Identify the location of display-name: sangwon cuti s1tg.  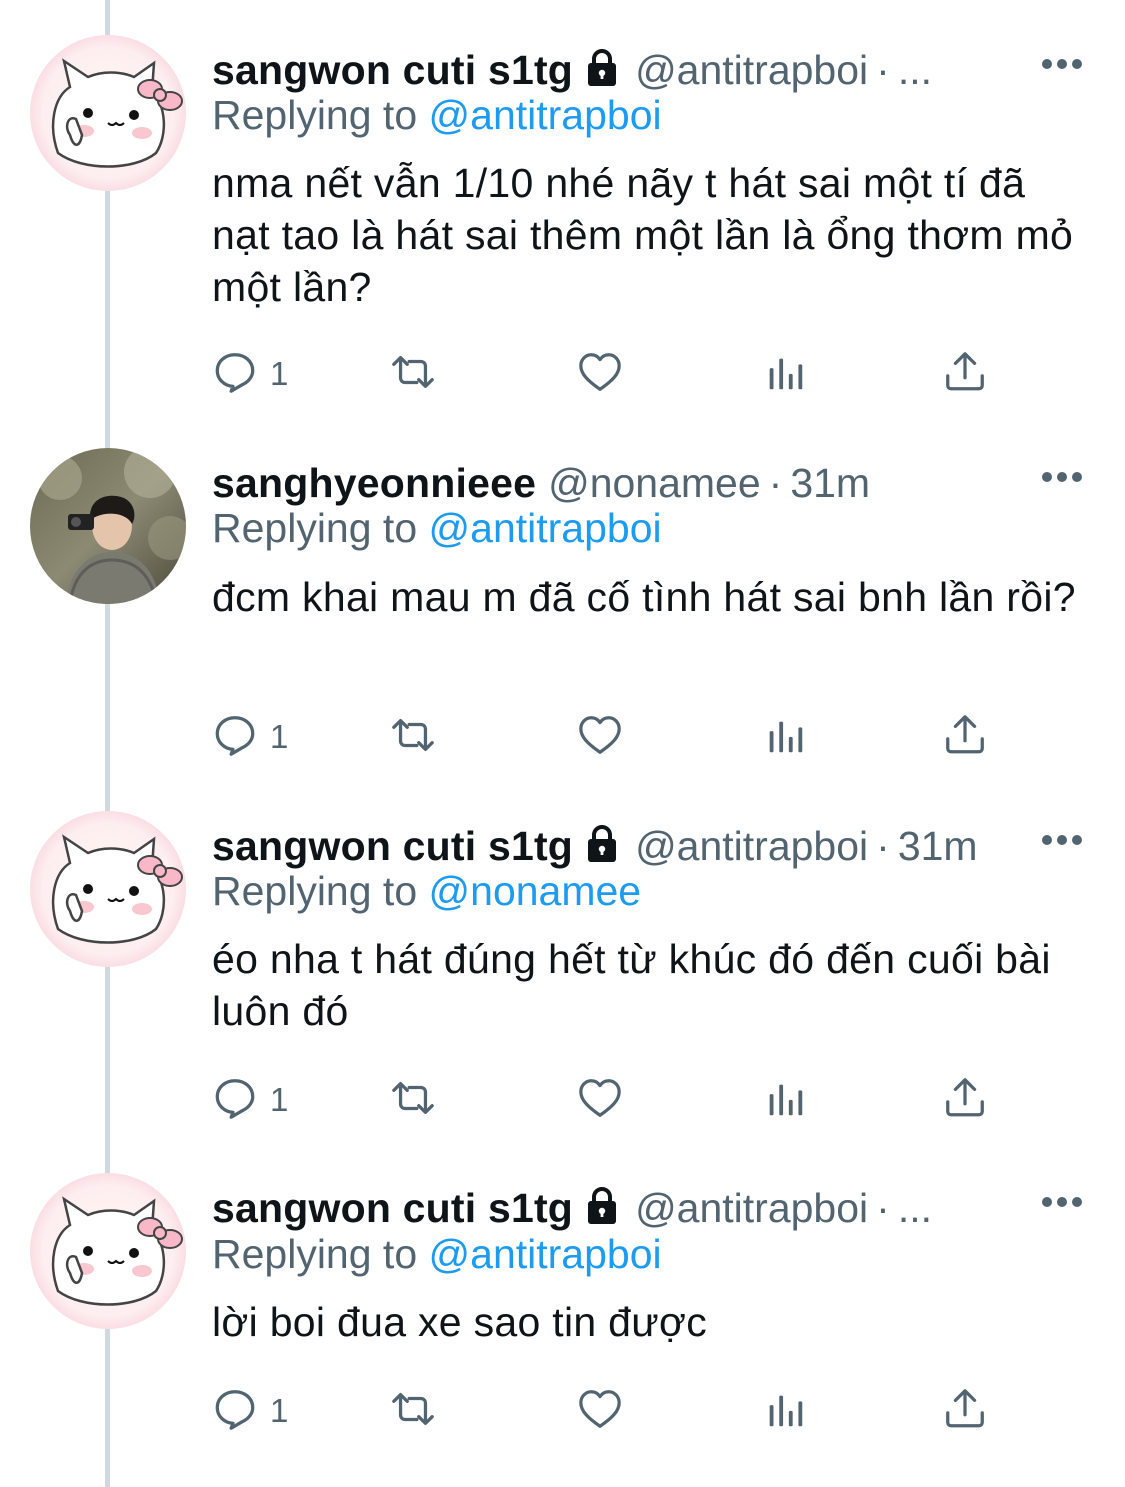
(392, 1208).